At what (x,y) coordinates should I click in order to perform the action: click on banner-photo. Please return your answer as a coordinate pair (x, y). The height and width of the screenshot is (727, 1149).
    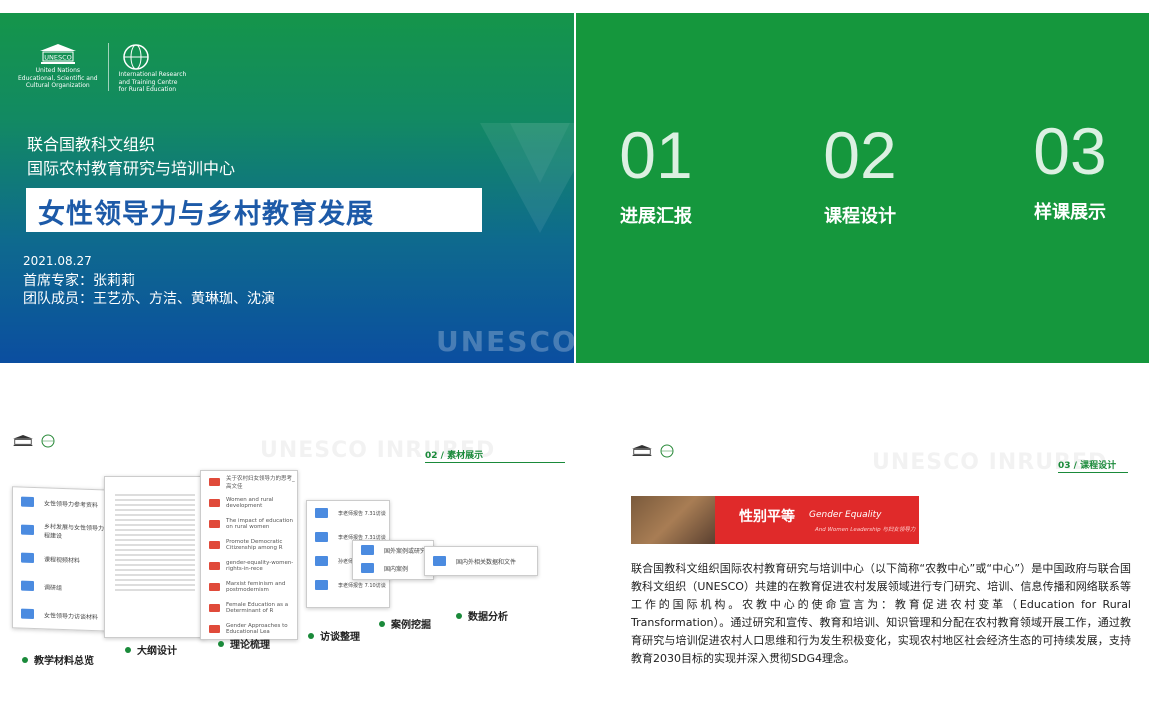
    Looking at the image, I should click on (673, 520).